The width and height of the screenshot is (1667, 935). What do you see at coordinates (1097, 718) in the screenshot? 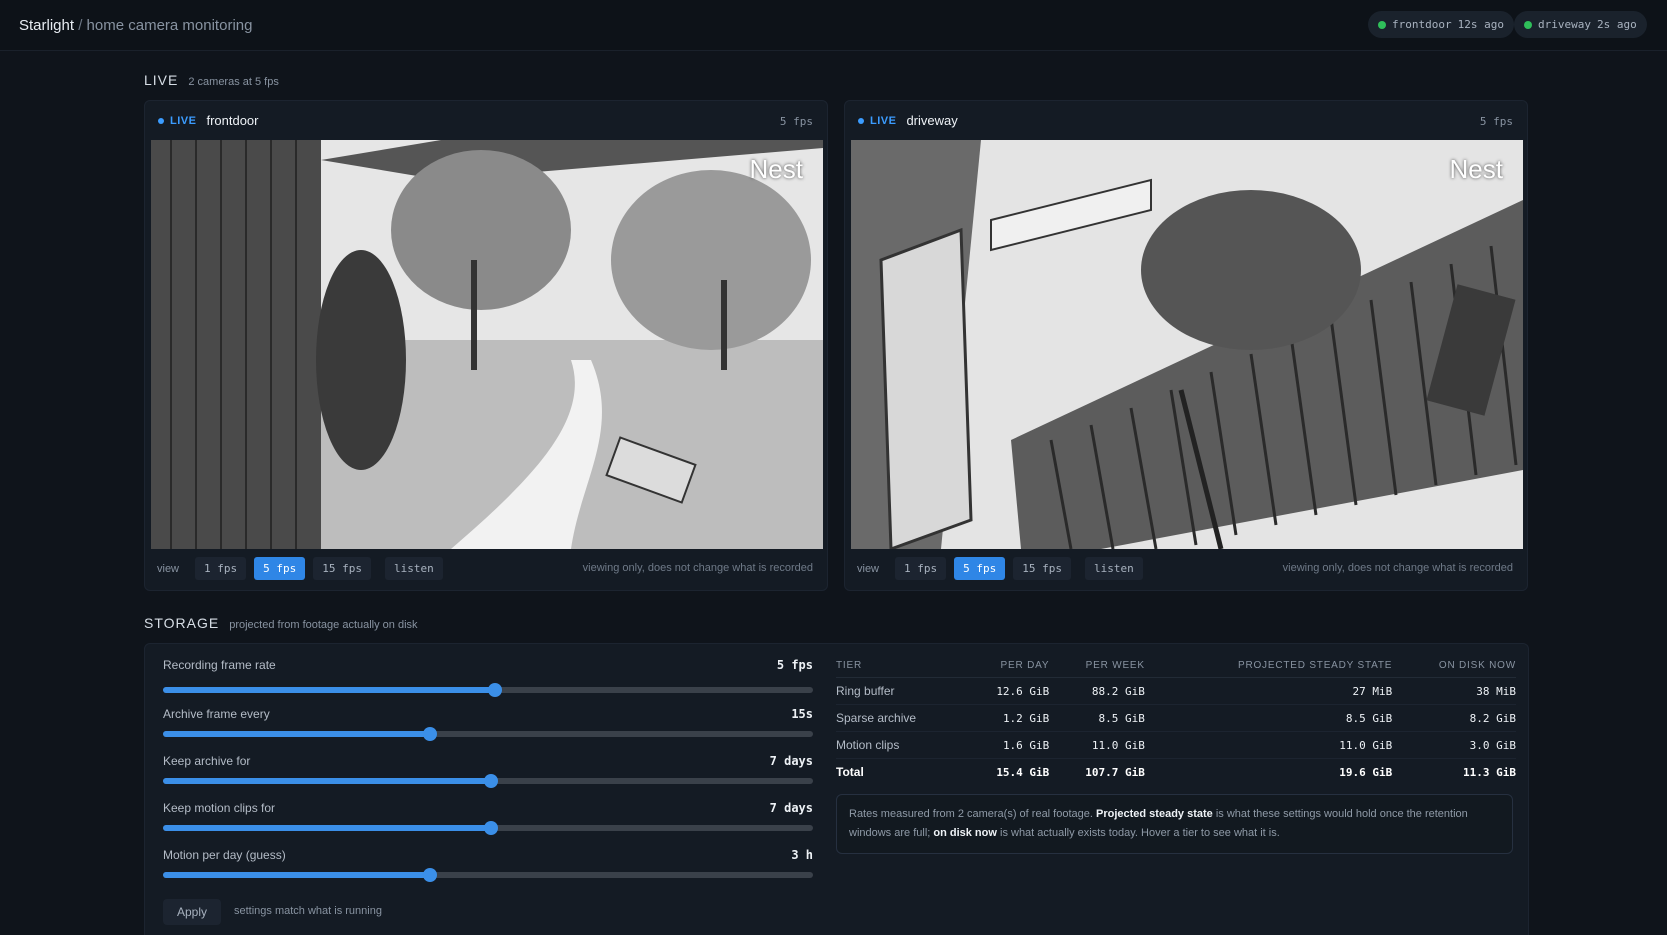
I see `table-cell: 8.5 GiB` at bounding box center [1097, 718].